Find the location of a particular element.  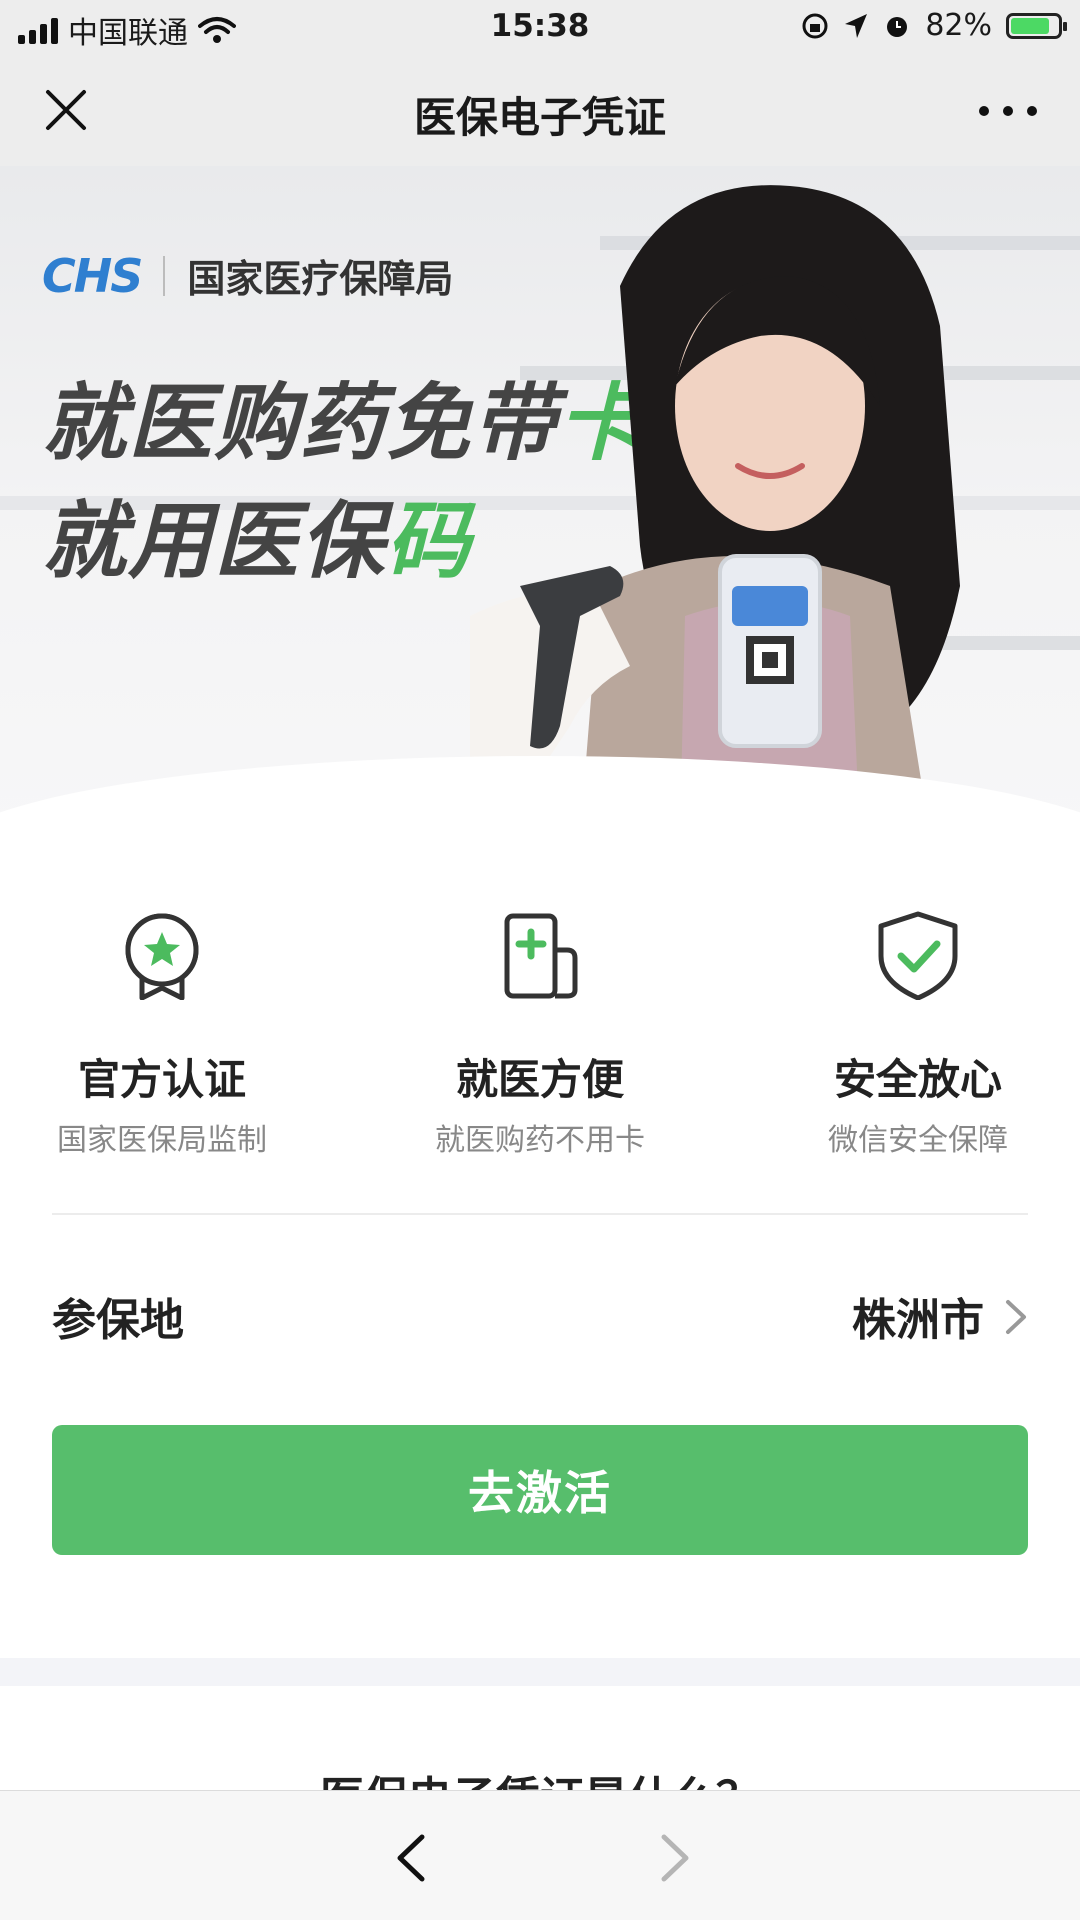

medical-card-icon is located at coordinates (541, 956).